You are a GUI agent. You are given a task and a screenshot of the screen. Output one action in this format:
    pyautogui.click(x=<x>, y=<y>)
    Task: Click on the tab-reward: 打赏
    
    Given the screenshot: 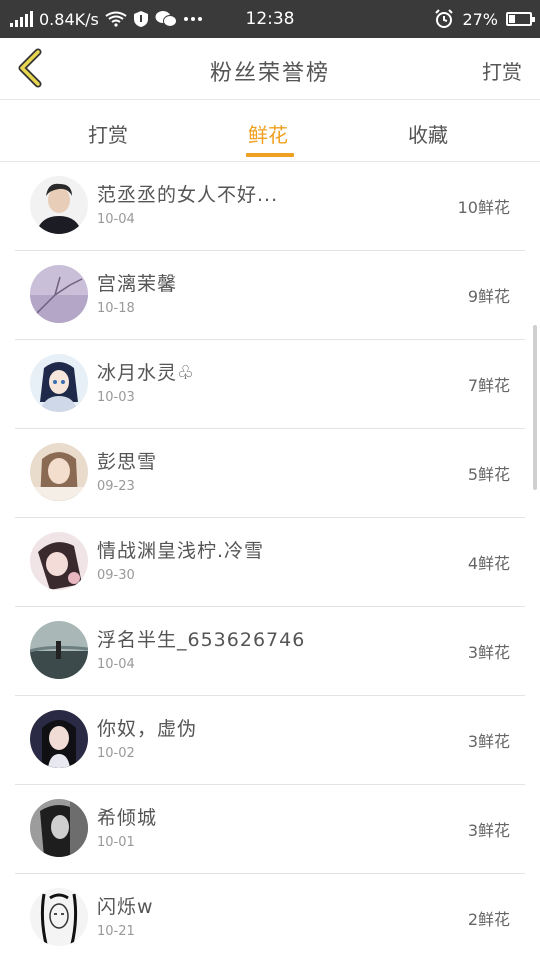 What is the action you would take?
    pyautogui.click(x=108, y=133)
    